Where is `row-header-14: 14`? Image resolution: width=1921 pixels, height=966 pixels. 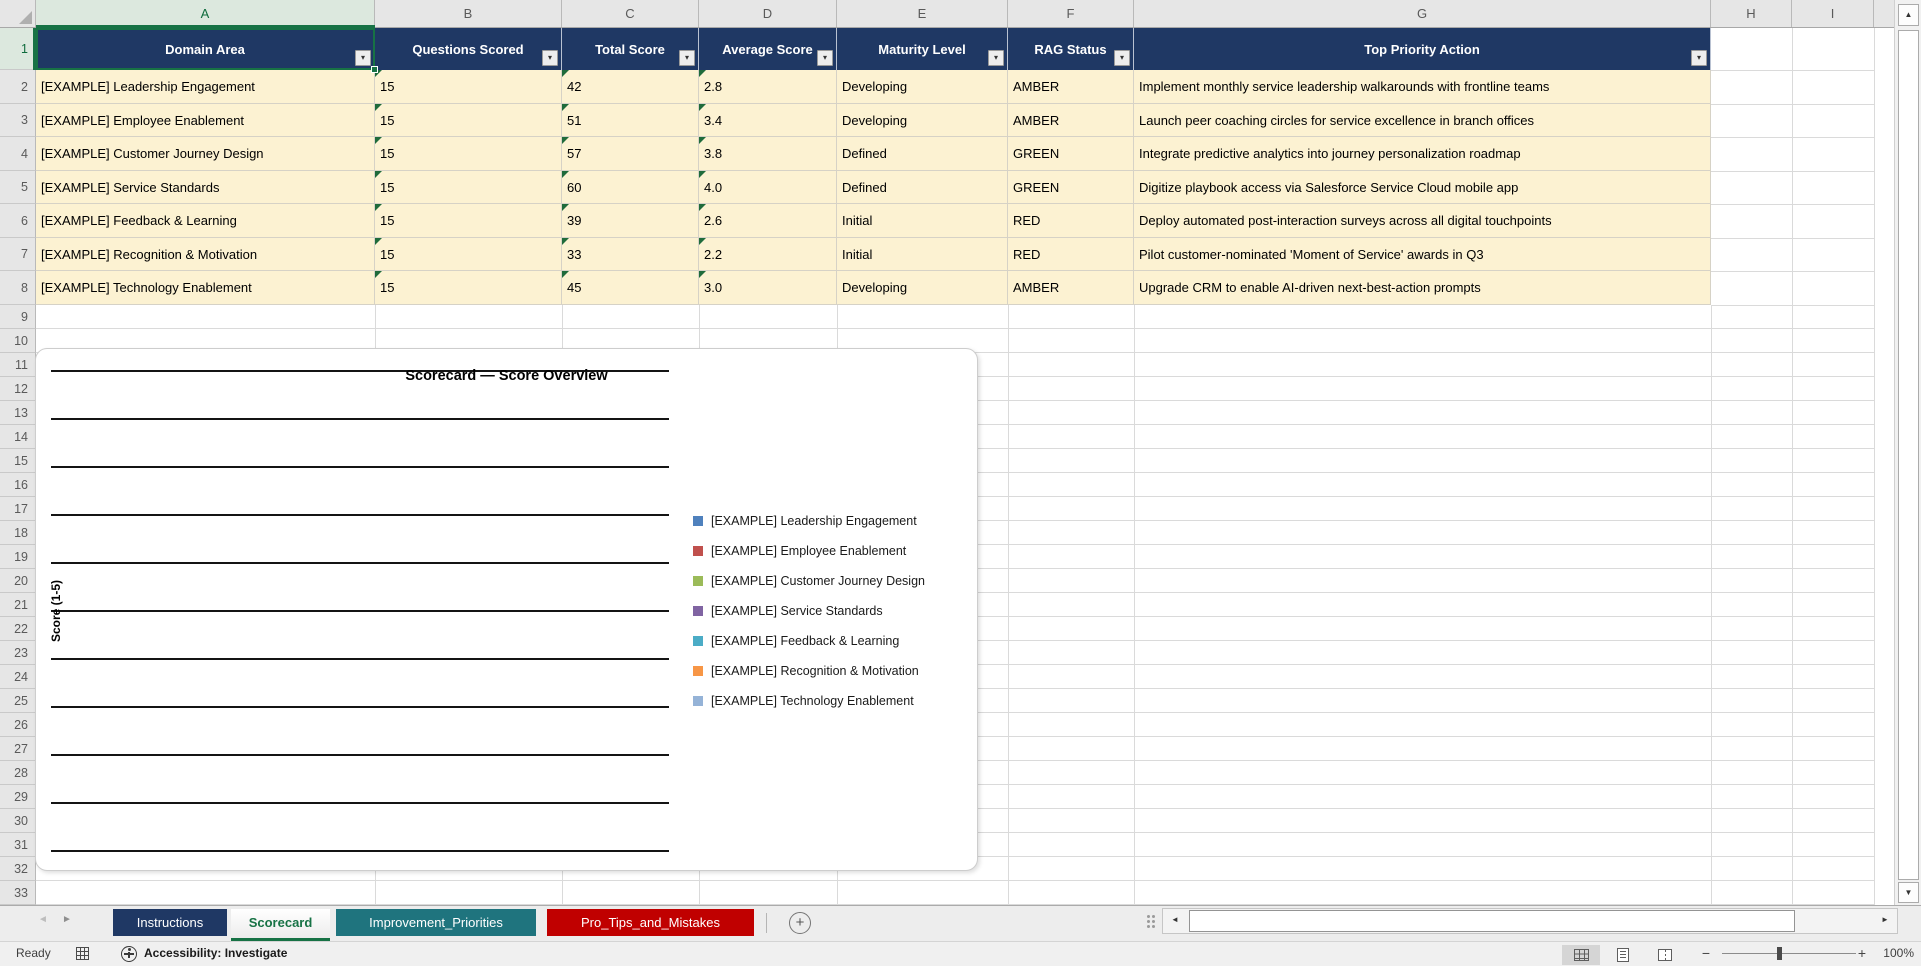 row-header-14: 14 is located at coordinates (18, 437).